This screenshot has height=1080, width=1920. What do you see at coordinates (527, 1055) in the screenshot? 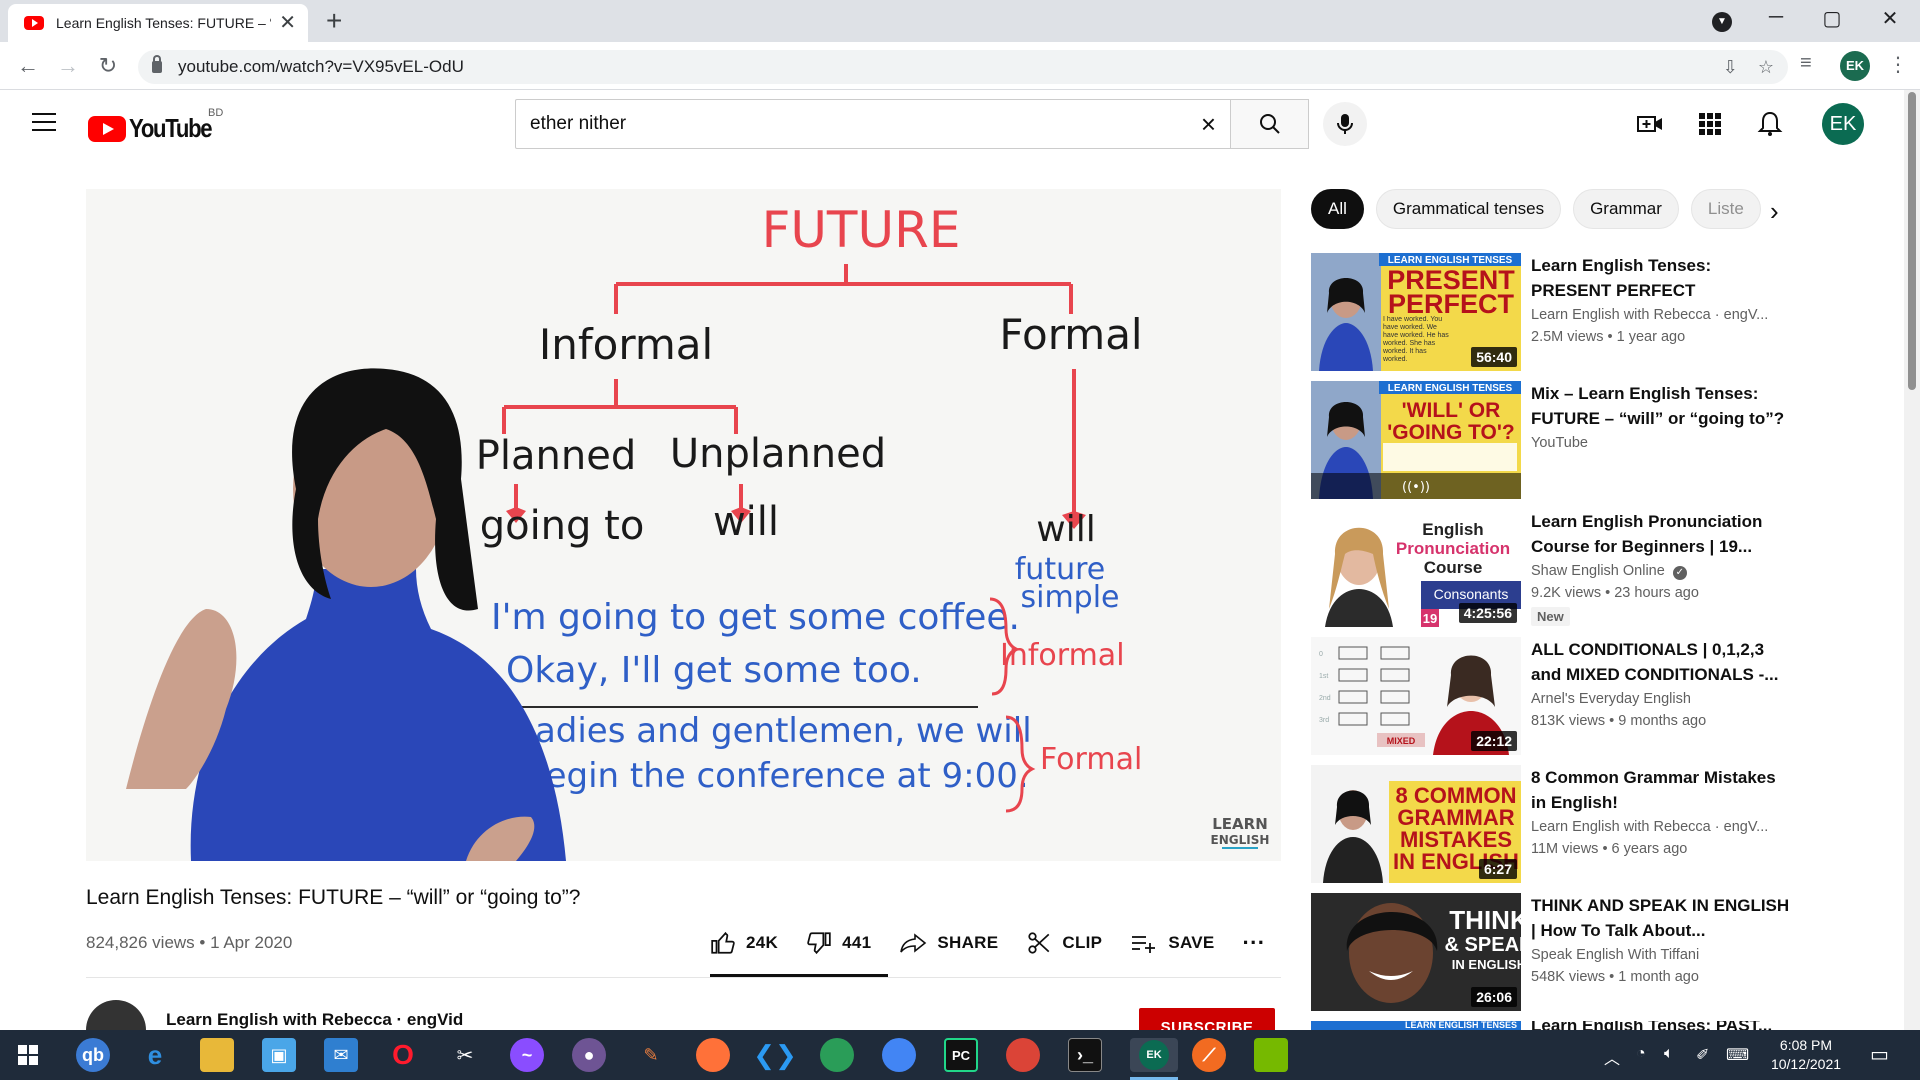
I see `messenger-icon: ~` at bounding box center [527, 1055].